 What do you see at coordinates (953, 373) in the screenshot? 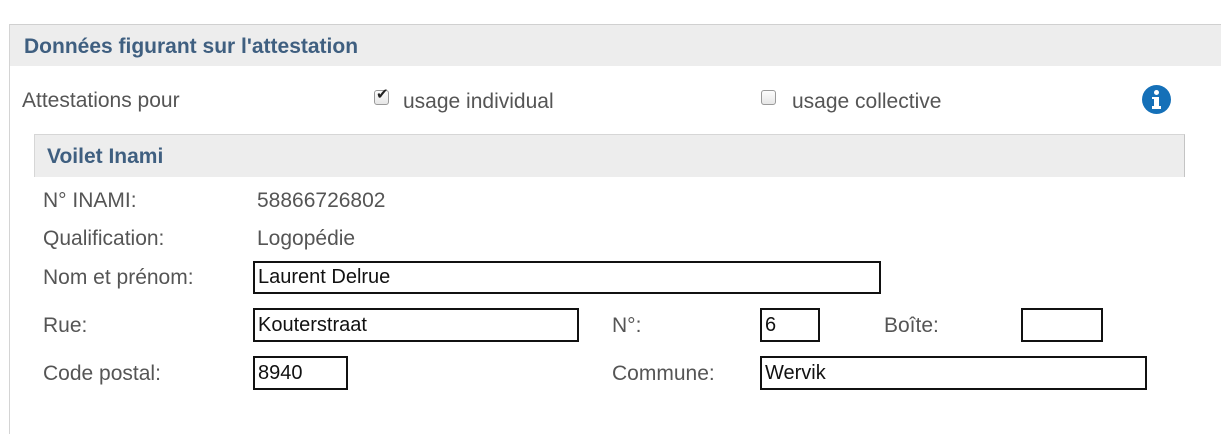
I see `commune-field` at bounding box center [953, 373].